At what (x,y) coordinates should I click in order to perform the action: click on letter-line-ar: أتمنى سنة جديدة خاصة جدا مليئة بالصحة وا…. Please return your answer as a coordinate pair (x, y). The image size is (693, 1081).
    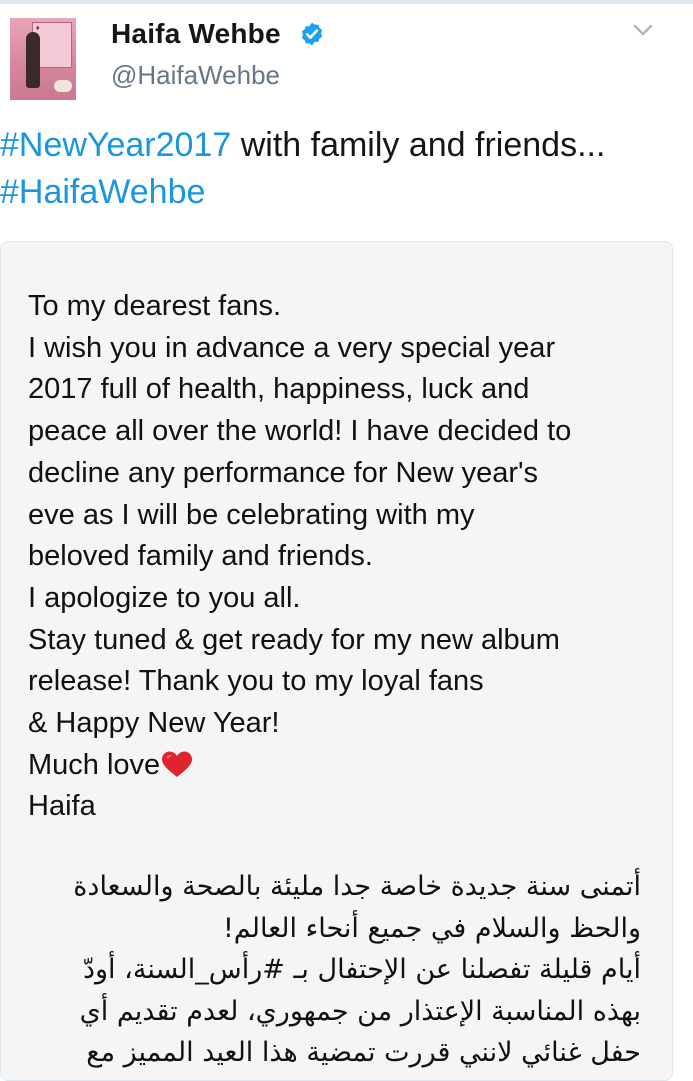
    Looking at the image, I should click on (357, 886).